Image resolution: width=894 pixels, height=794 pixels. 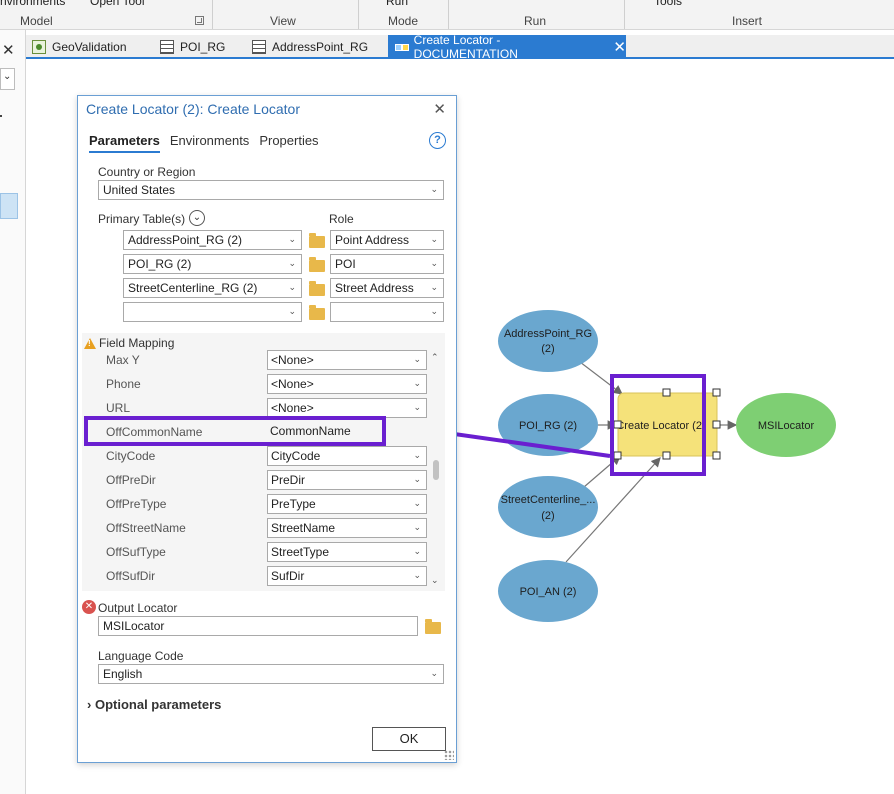 I want to click on field-name: OffPreDir, so click(x=131, y=480).